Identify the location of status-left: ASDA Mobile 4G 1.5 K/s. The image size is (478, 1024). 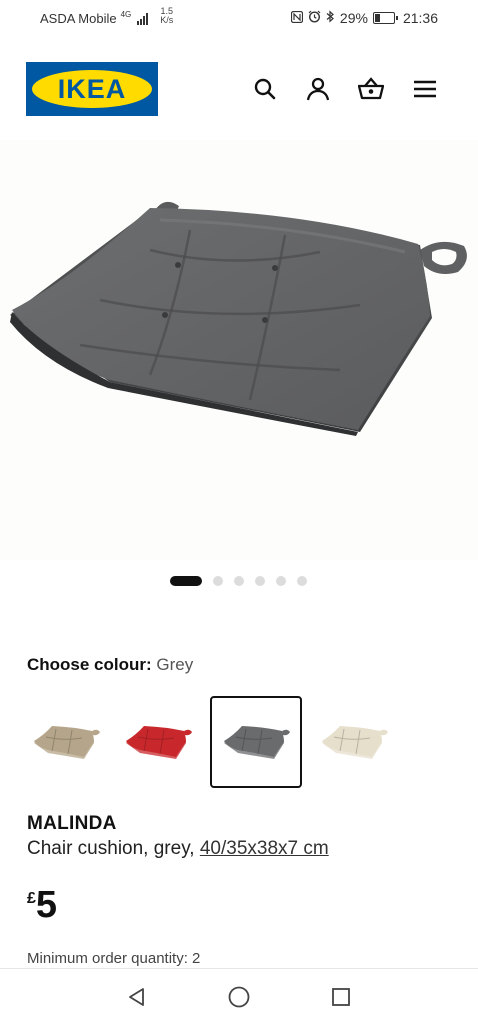
(106, 16).